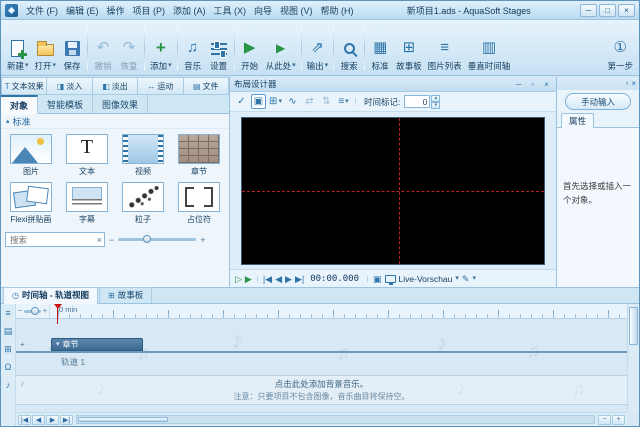  What do you see at coordinates (72, 48) in the screenshot?
I see `save-button: 保存` at bounding box center [72, 48].